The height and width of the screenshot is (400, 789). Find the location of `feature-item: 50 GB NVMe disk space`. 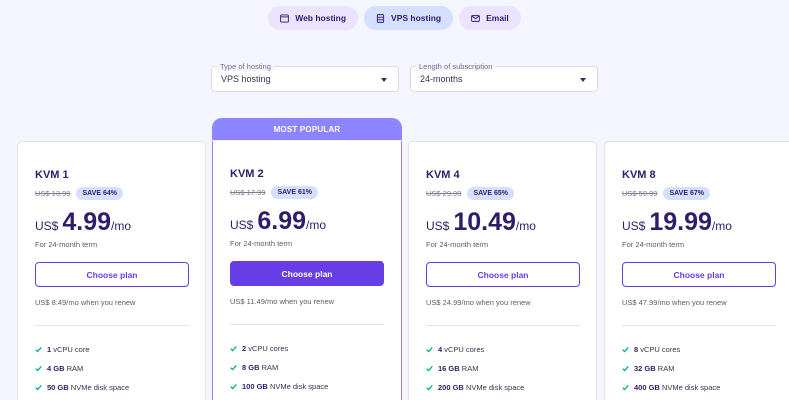

feature-item: 50 GB NVMe disk space is located at coordinates (82, 387).